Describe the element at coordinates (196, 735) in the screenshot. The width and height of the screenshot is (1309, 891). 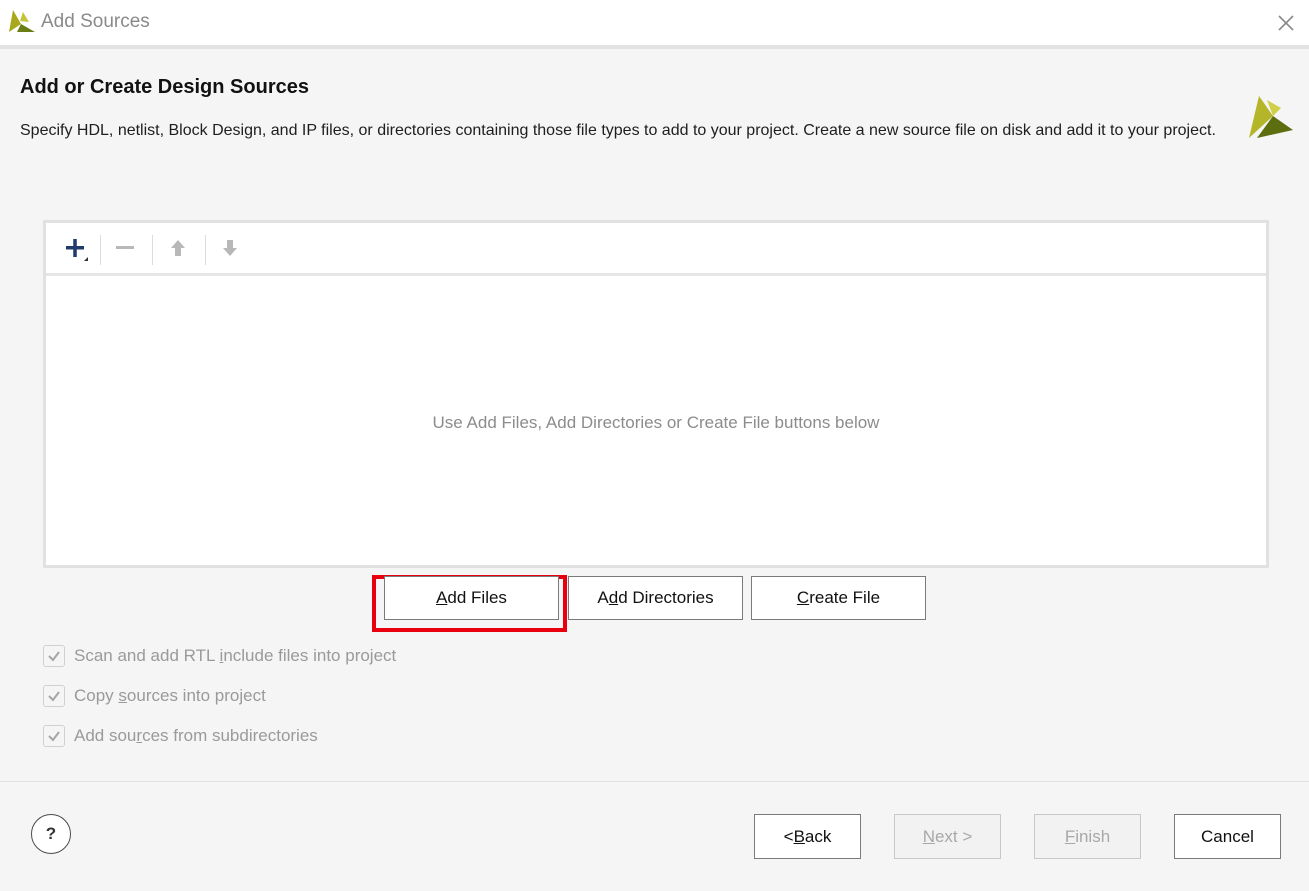
I see `add-subdirectories-label: Add sources from subdirectories` at that location.